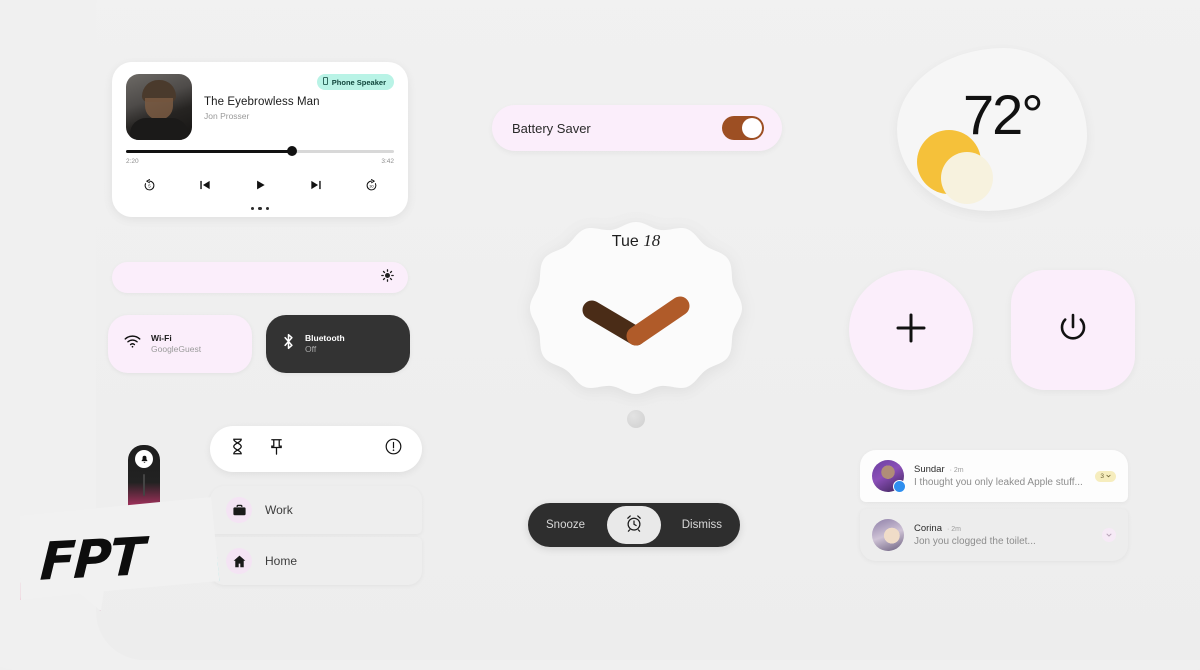 The image size is (1200, 670). Describe the element at coordinates (132, 344) in the screenshot. I see `wifi-icon` at that location.